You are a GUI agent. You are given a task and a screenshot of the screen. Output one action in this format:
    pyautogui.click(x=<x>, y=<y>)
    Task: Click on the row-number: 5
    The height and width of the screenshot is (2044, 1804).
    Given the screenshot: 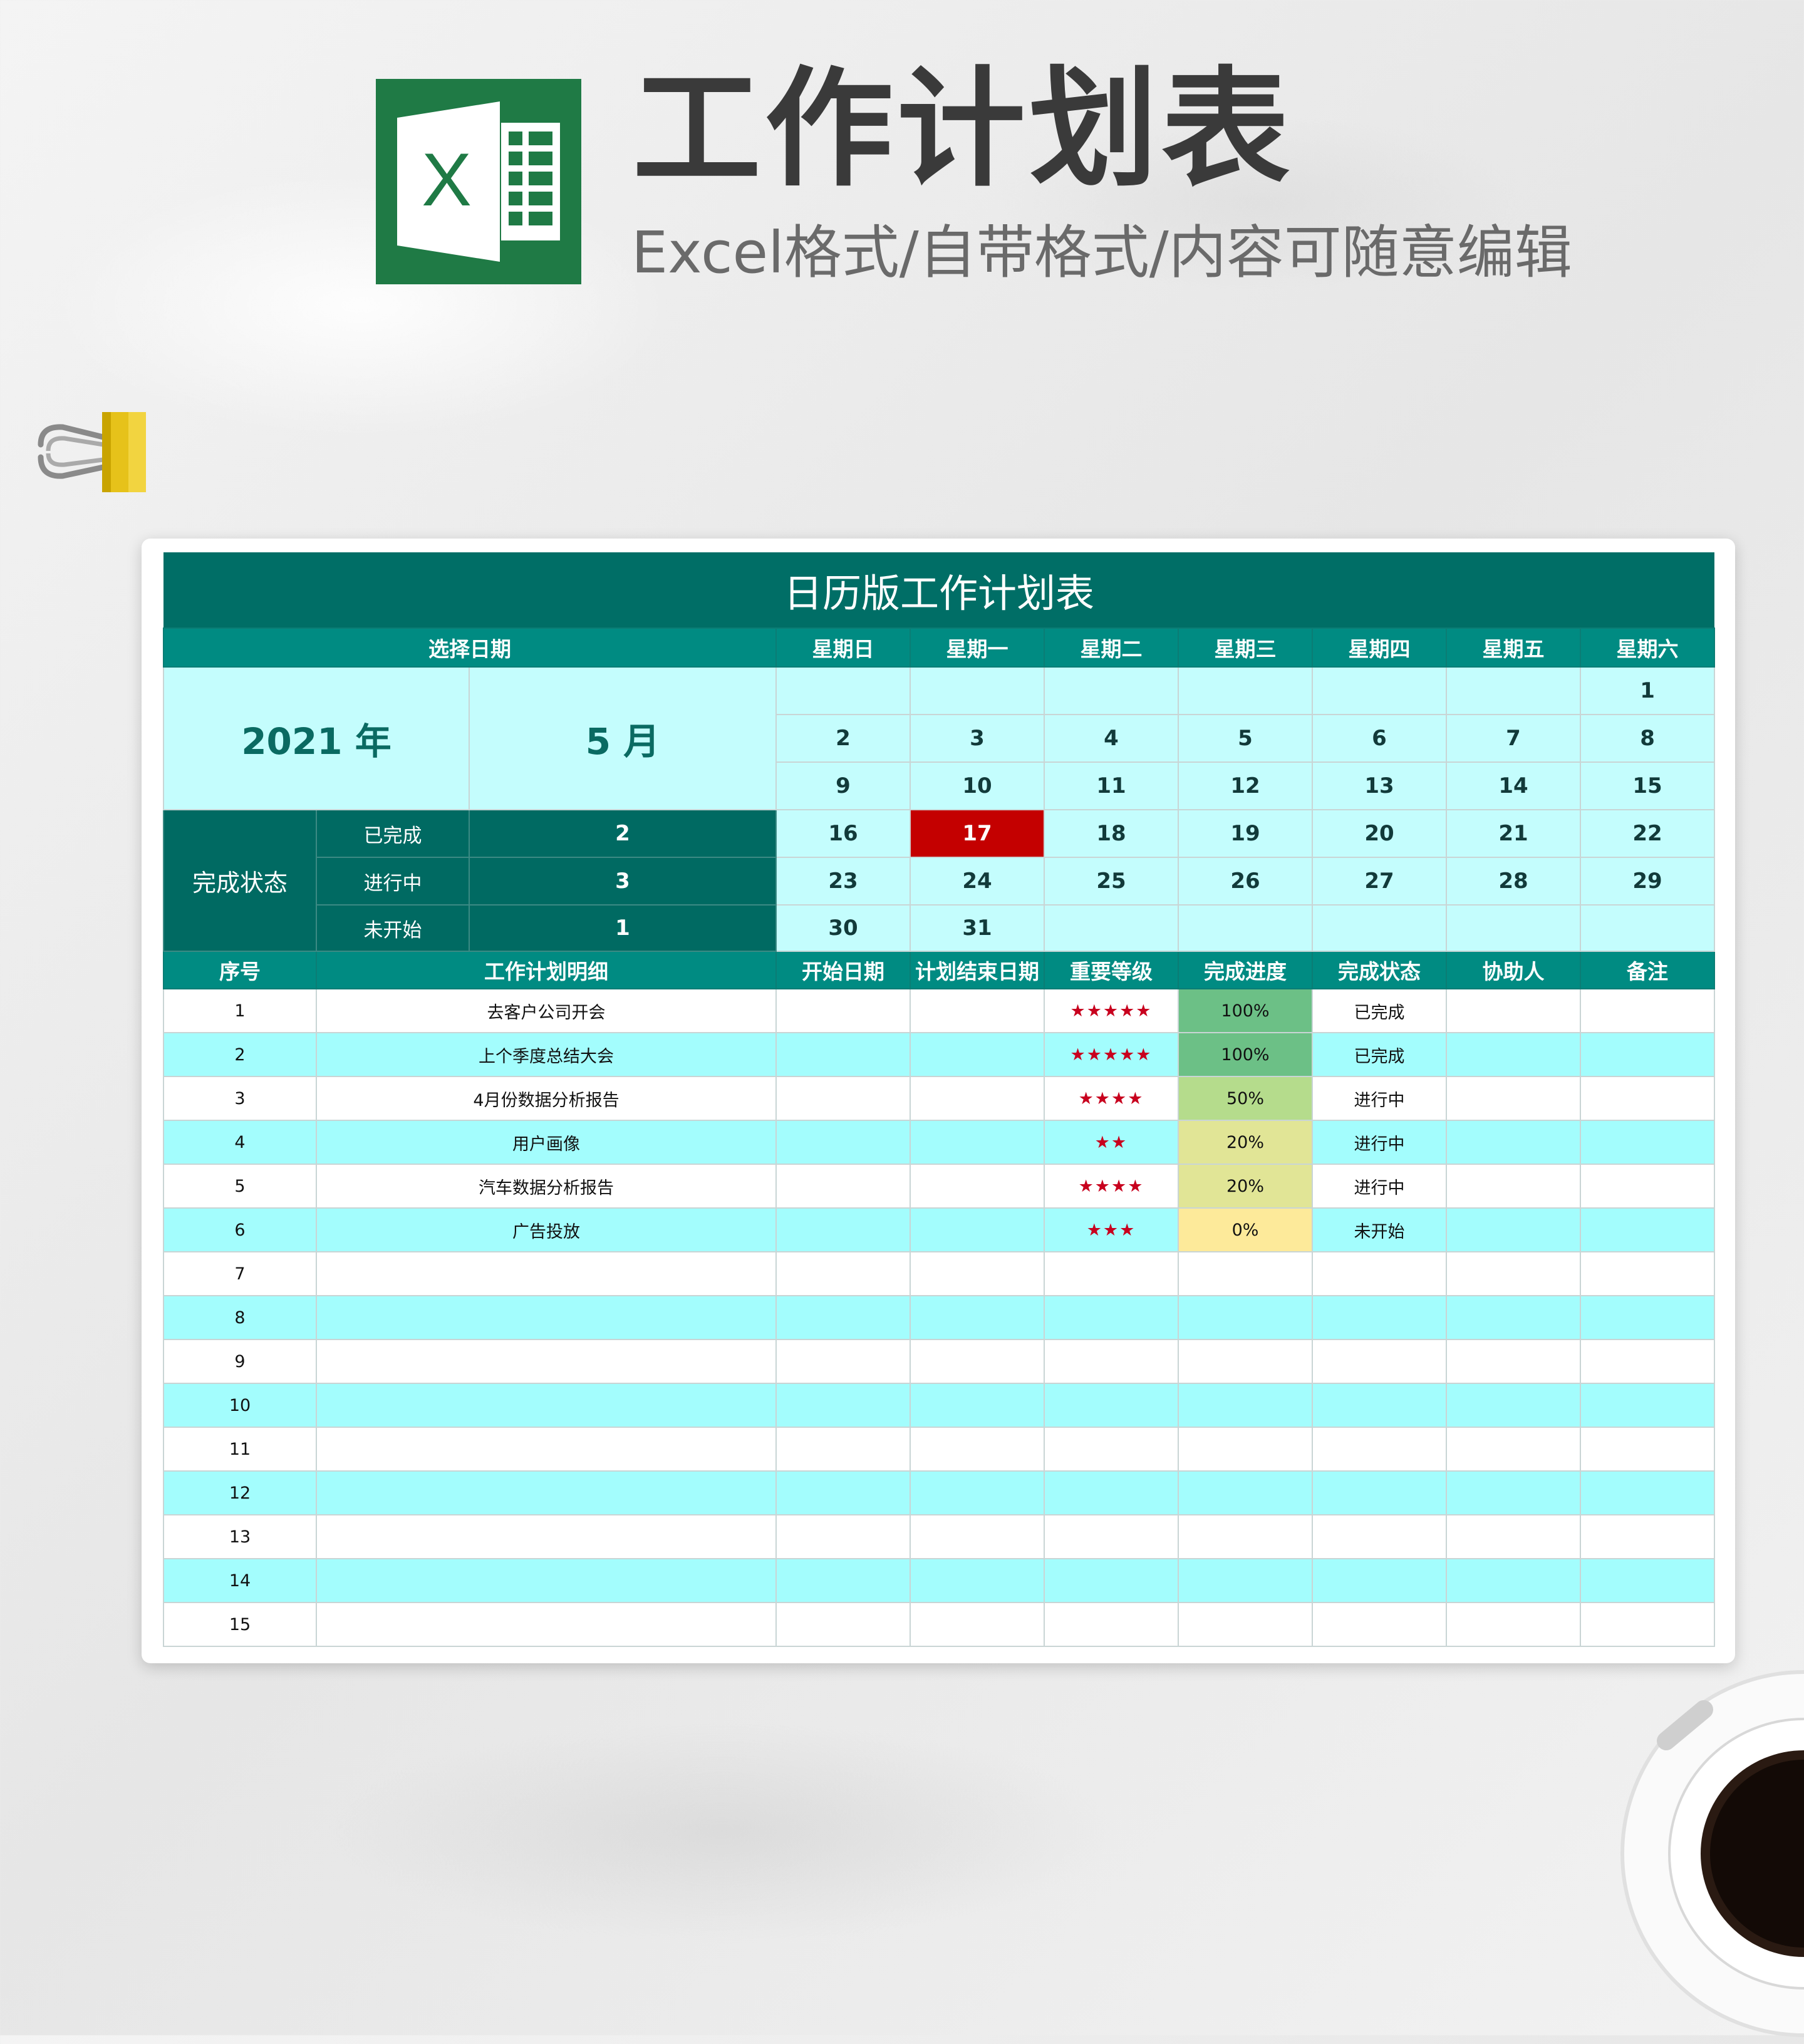 What is the action you would take?
    pyautogui.click(x=240, y=1186)
    